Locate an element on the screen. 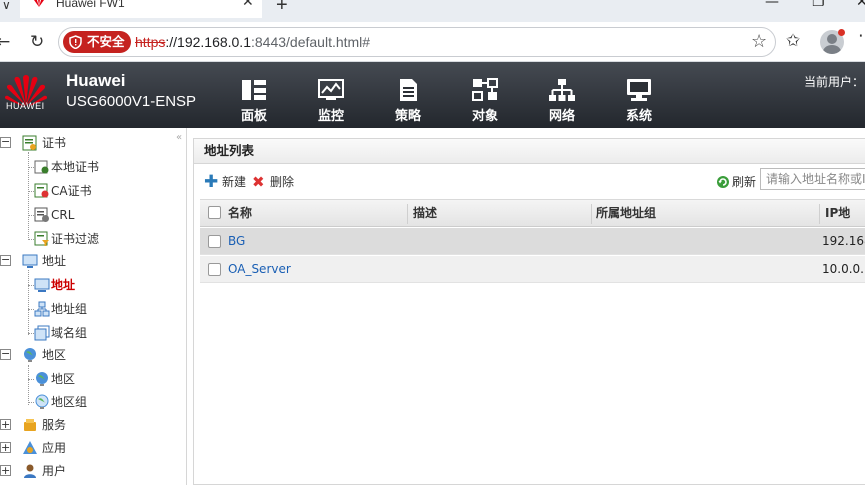 This screenshot has width=865, height=485. panel-title: 地址列表 is located at coordinates (529, 151).